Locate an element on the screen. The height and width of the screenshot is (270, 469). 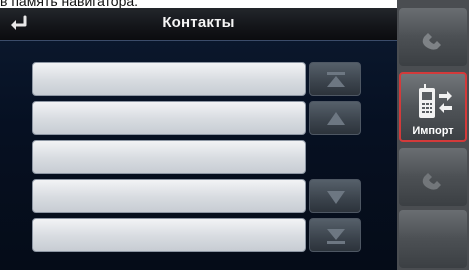
document-caption: в память навигатора. is located at coordinates (69, 4).